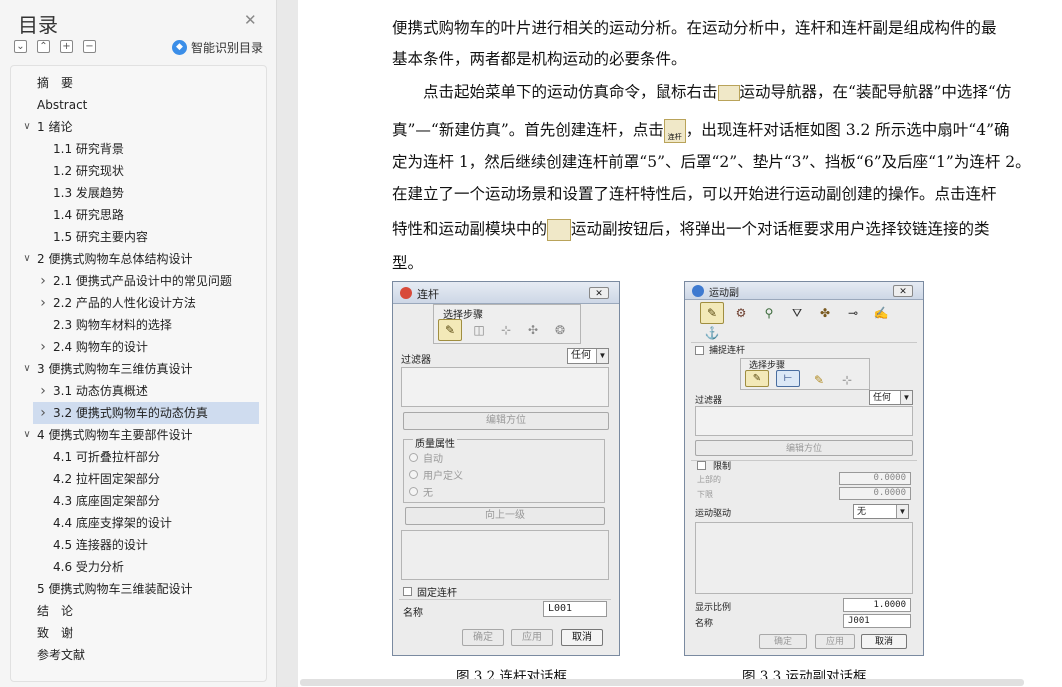  What do you see at coordinates (130, 83) in the screenshot?
I see `toc-item: 摘 要` at bounding box center [130, 83].